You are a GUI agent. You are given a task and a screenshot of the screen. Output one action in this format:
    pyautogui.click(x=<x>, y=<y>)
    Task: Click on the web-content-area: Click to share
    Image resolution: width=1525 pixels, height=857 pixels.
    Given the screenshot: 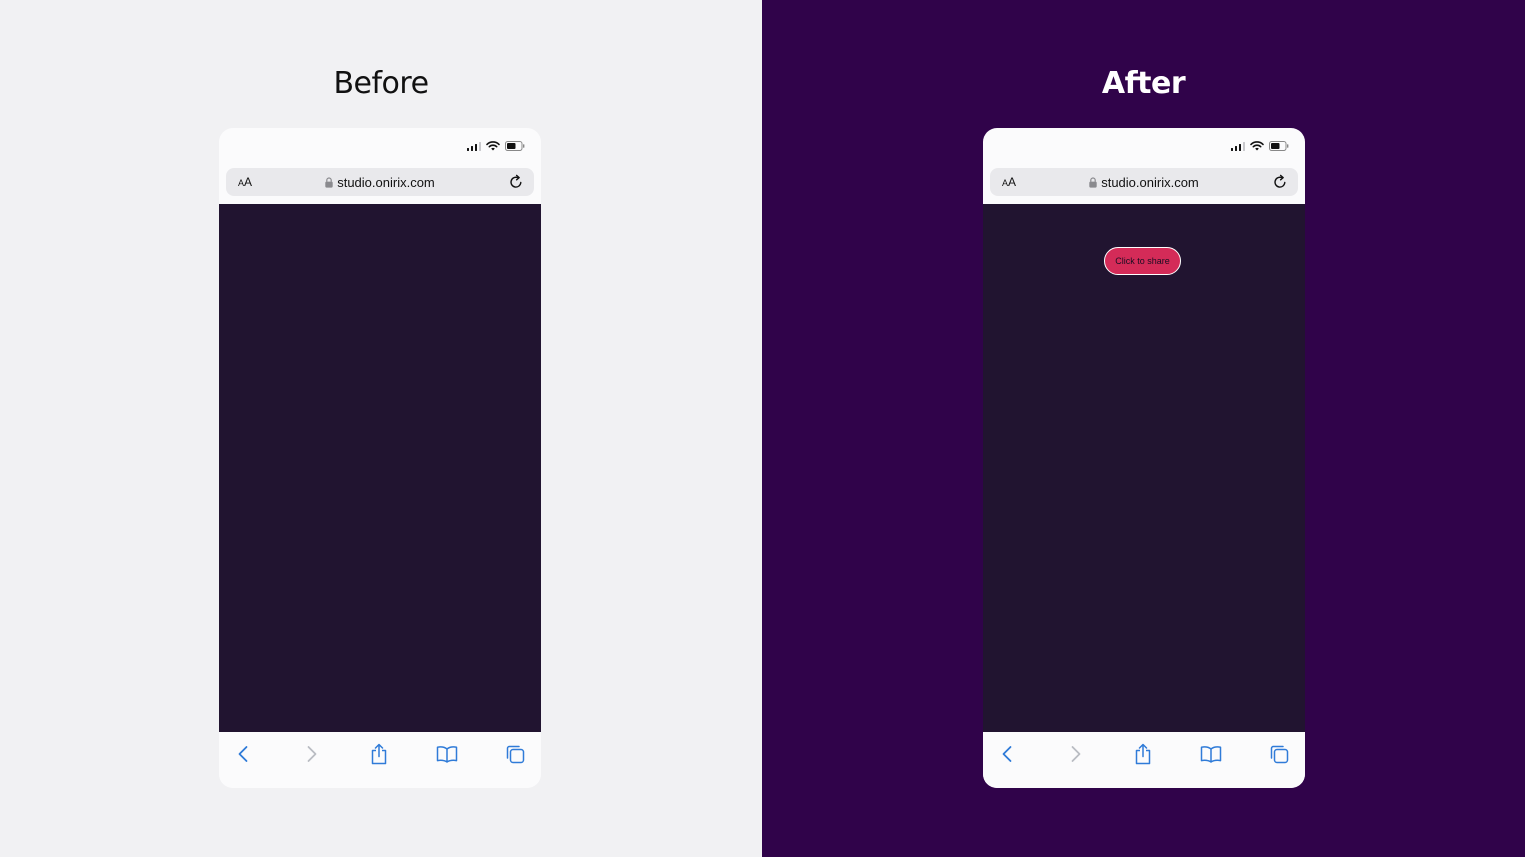 What is the action you would take?
    pyautogui.click(x=1144, y=468)
    